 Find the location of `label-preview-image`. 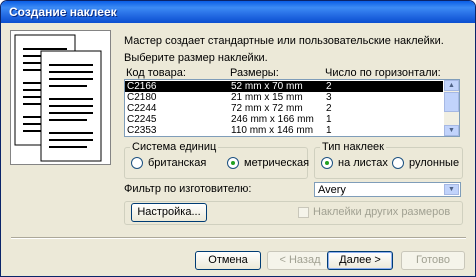

label-preview-image is located at coordinates (60, 97).